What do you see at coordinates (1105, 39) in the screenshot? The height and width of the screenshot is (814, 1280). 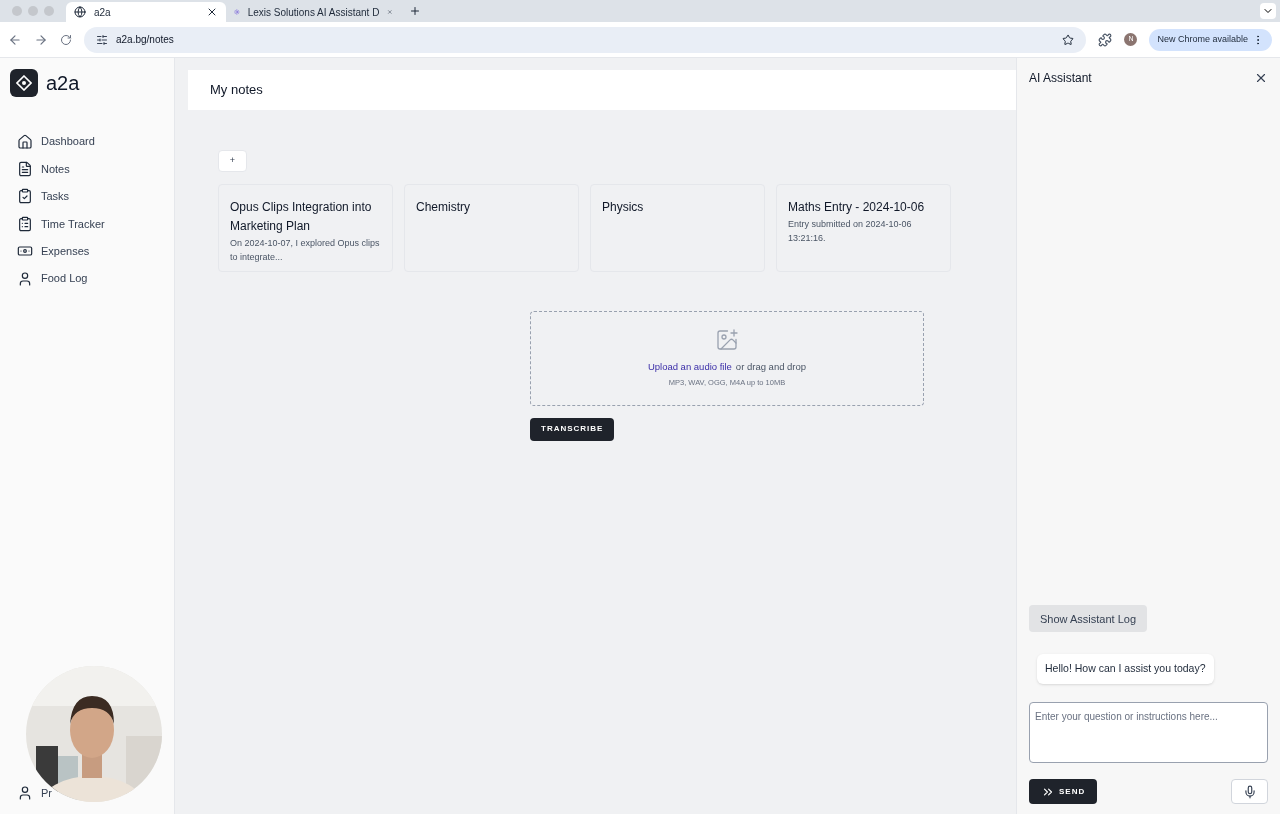 I see `extensions-icon` at bounding box center [1105, 39].